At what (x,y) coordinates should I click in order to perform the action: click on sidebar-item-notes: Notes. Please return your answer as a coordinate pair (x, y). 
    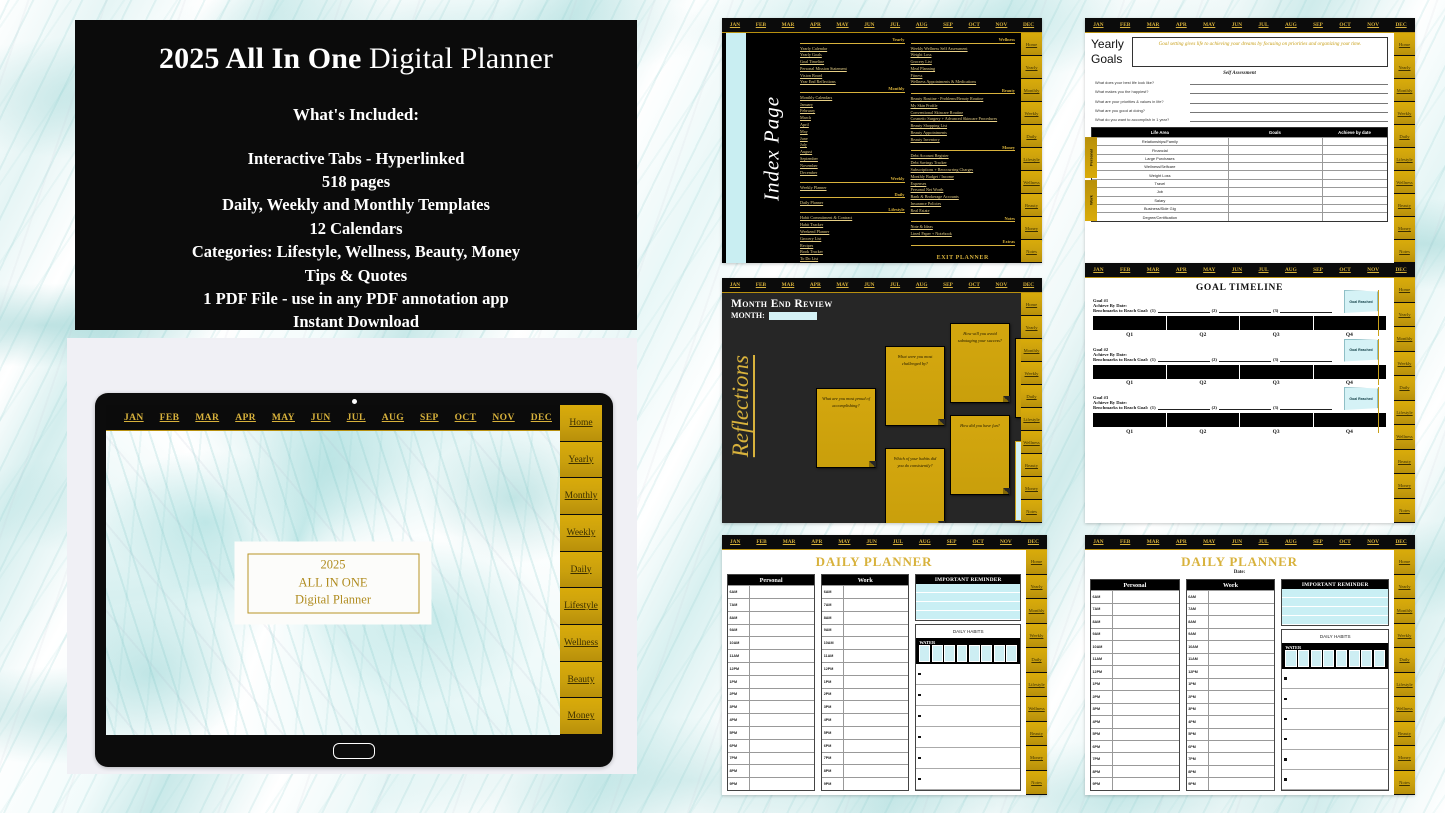
    Looking at the image, I should click on (1404, 251).